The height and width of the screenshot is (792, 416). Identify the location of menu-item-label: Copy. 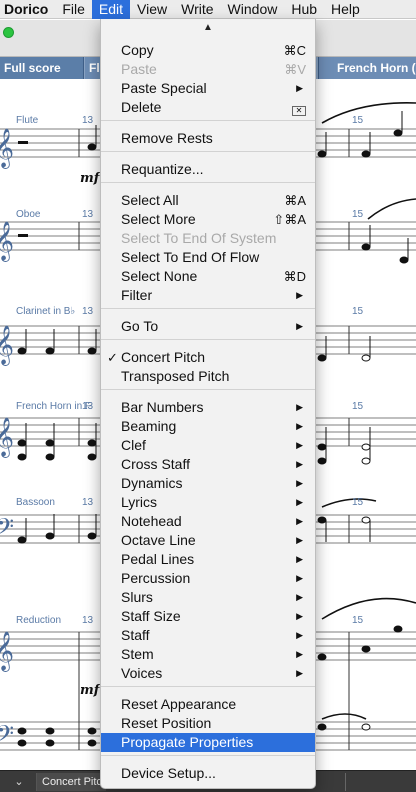
(137, 50).